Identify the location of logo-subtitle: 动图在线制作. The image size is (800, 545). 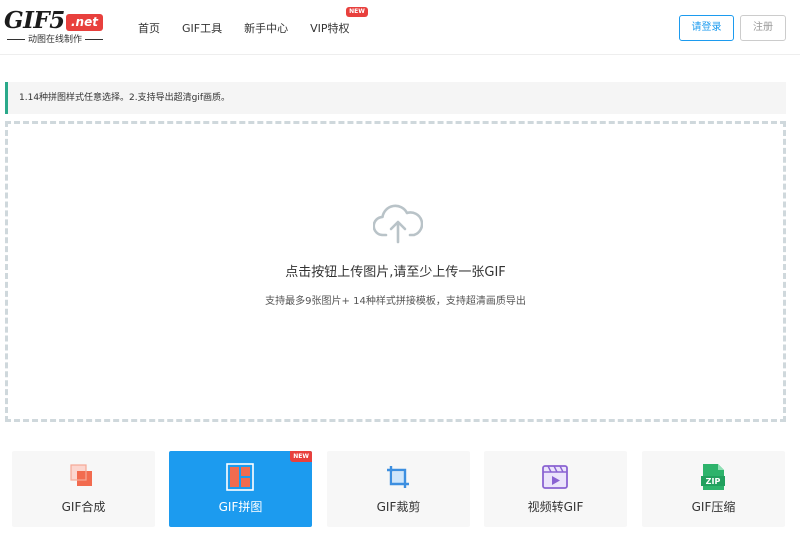
(54, 40).